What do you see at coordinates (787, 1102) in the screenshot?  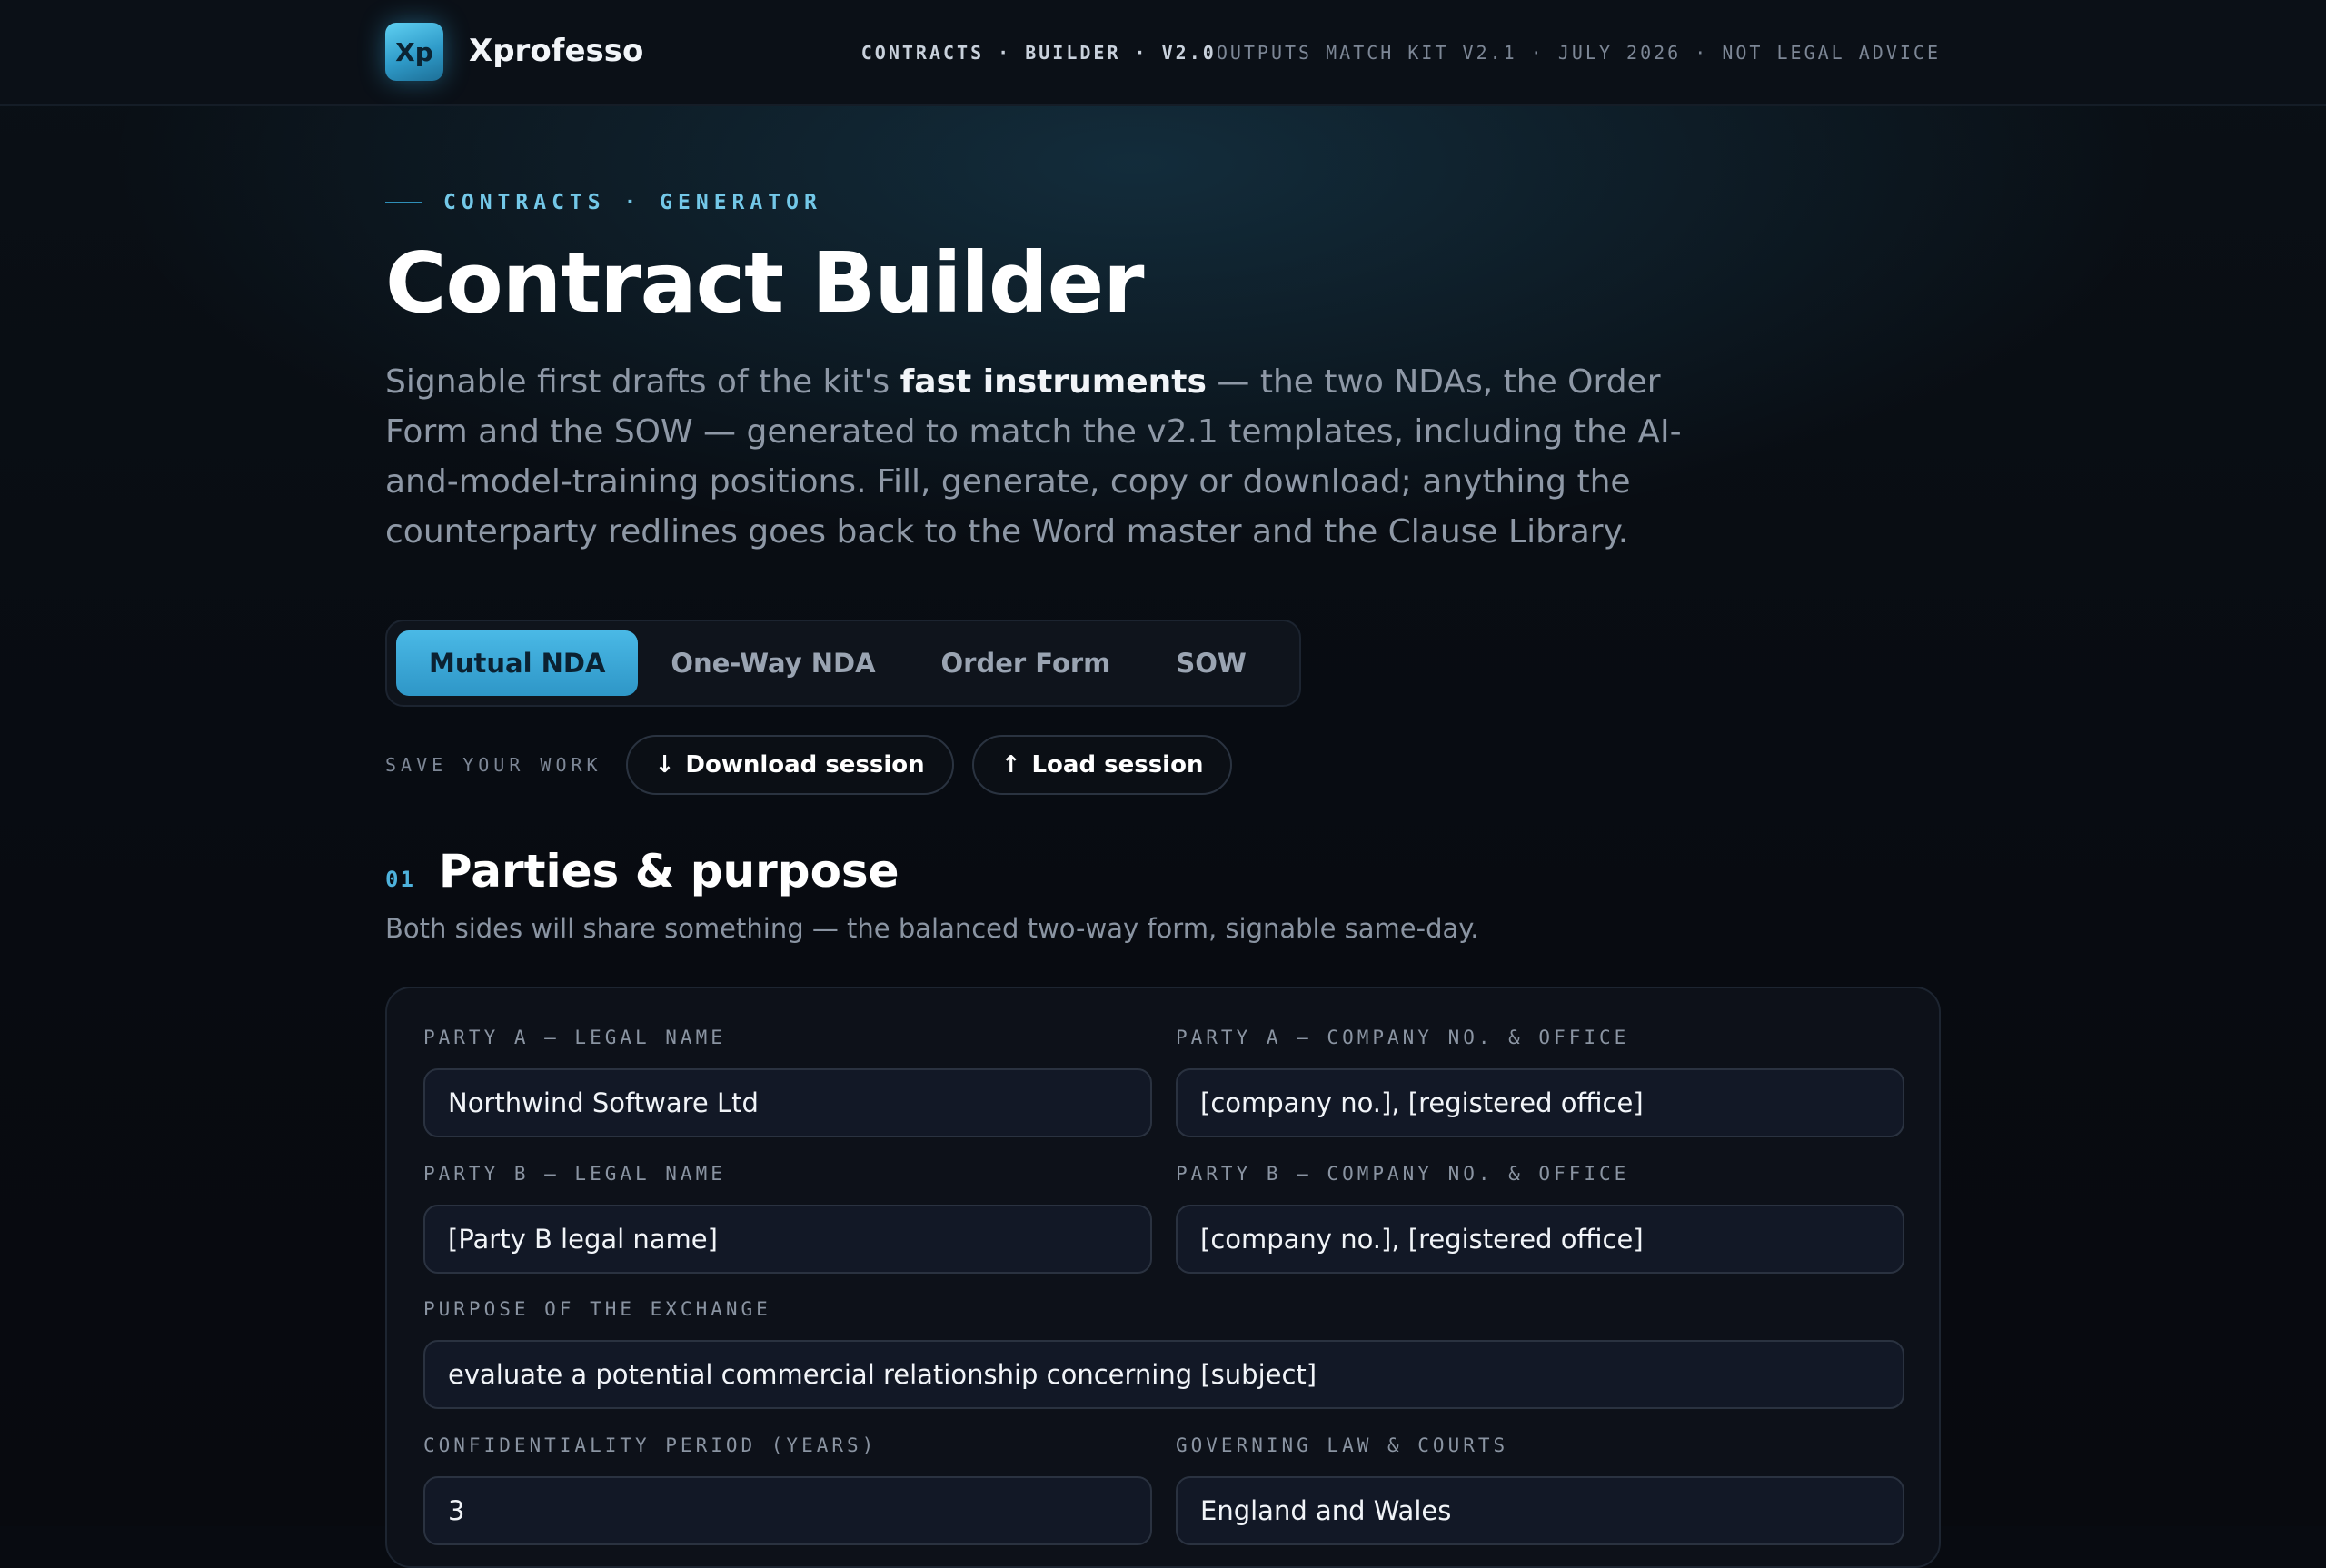 I see `party-a-name-input: Northwind Software Ltd` at bounding box center [787, 1102].